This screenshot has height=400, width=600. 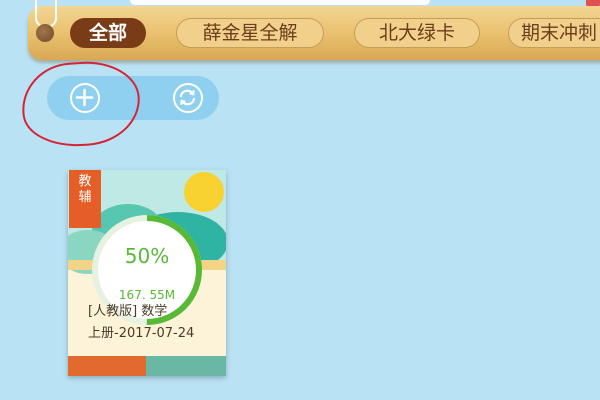 What do you see at coordinates (141, 333) in the screenshot?
I see `book-title-line2: 上册-2017-07-24` at bounding box center [141, 333].